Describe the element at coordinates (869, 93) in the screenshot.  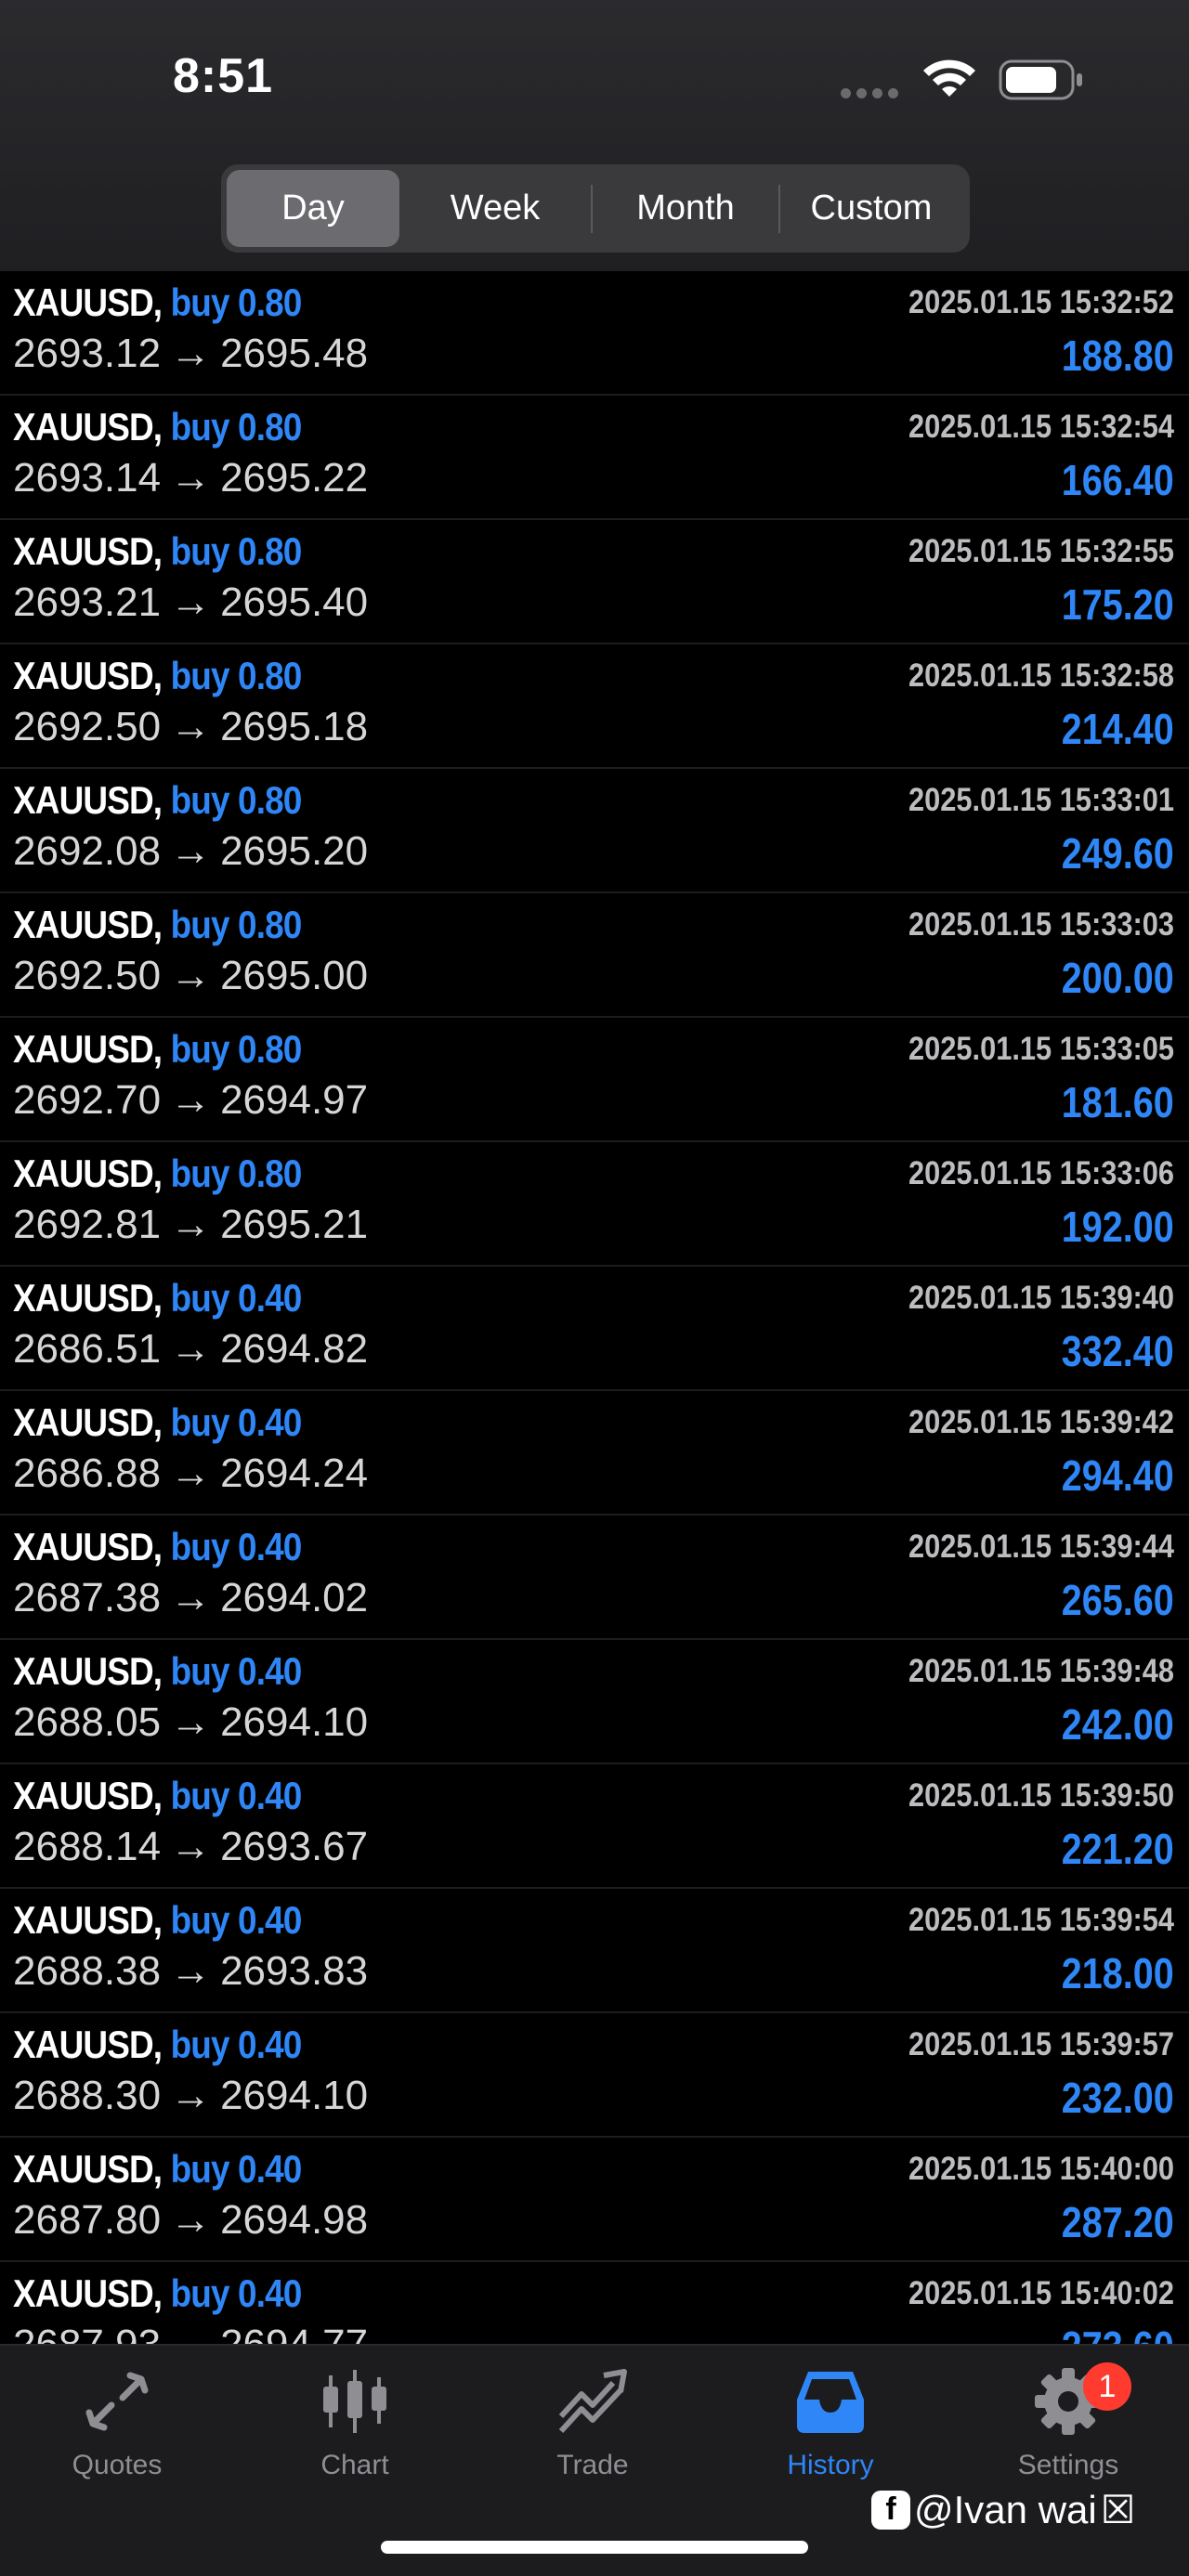
I see `cellular-signal-icon` at that location.